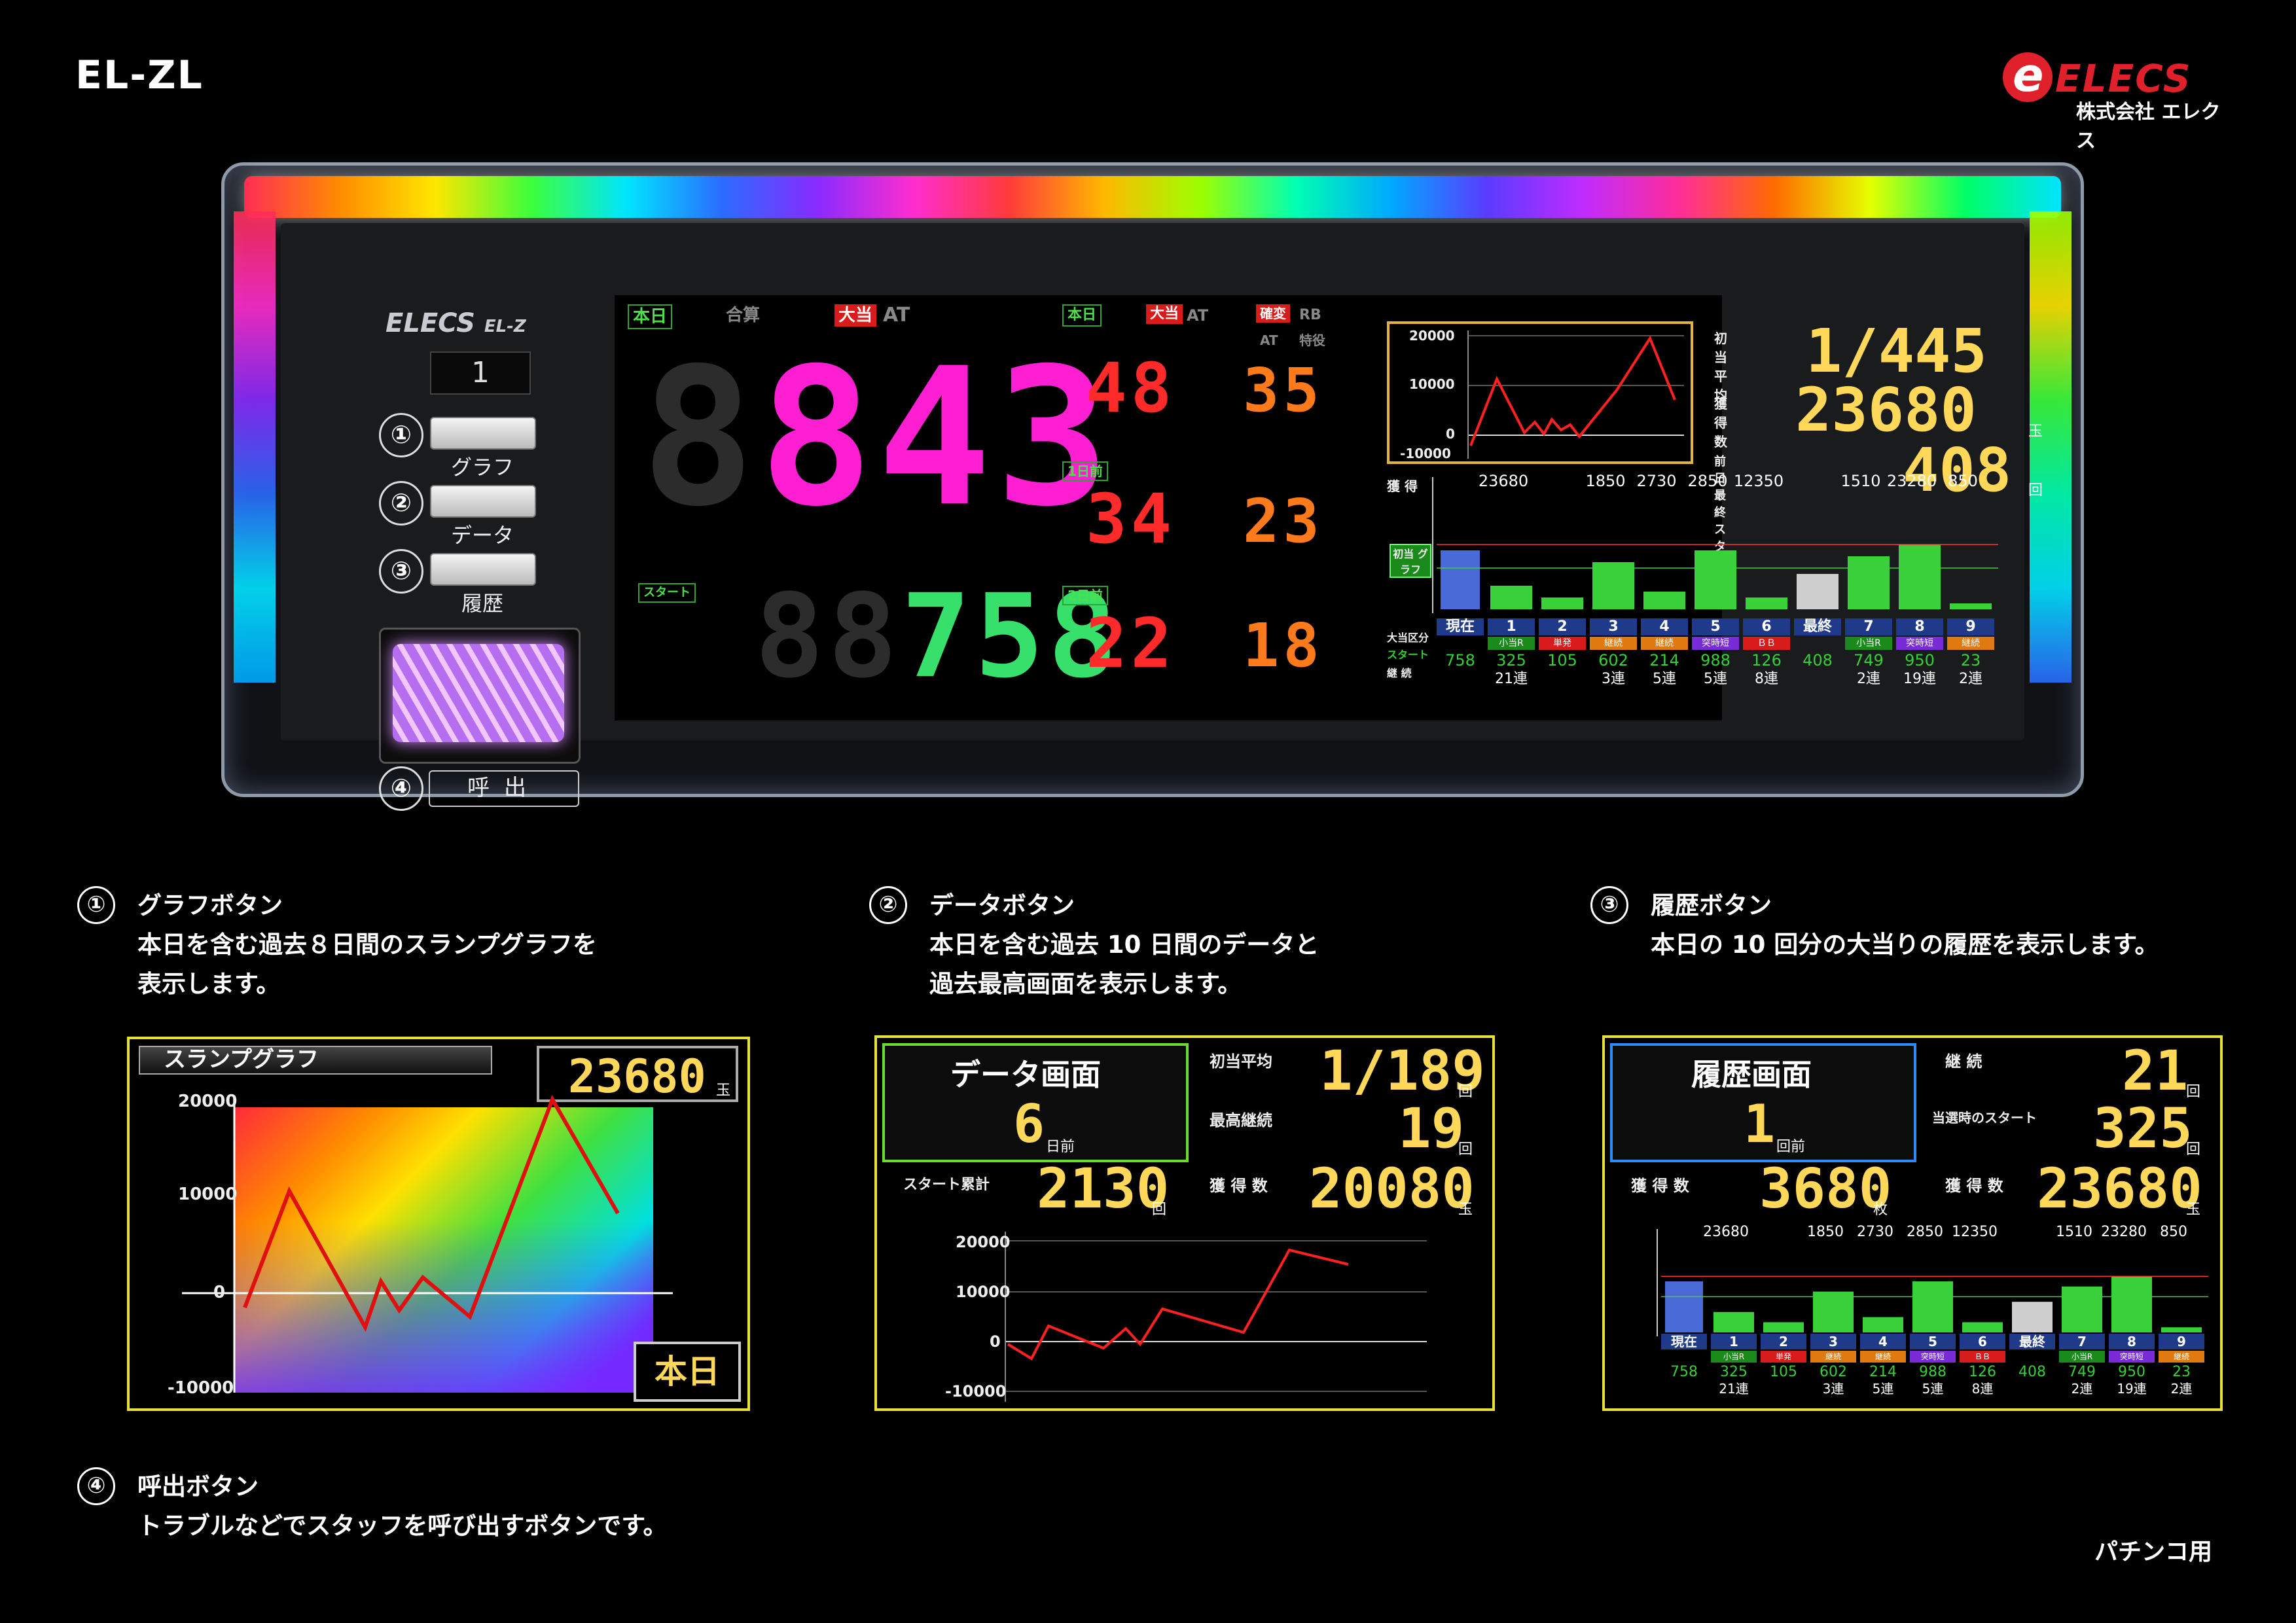 The width and height of the screenshot is (2296, 1623). What do you see at coordinates (1711, 905) in the screenshot?
I see `desc-history-title: 履歴ボタン` at bounding box center [1711, 905].